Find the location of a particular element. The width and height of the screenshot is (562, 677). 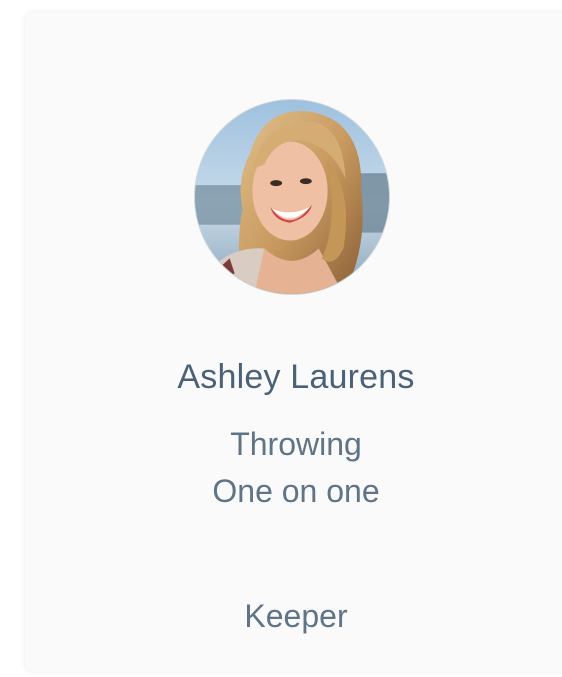

avatar-photo is located at coordinates (292, 197).